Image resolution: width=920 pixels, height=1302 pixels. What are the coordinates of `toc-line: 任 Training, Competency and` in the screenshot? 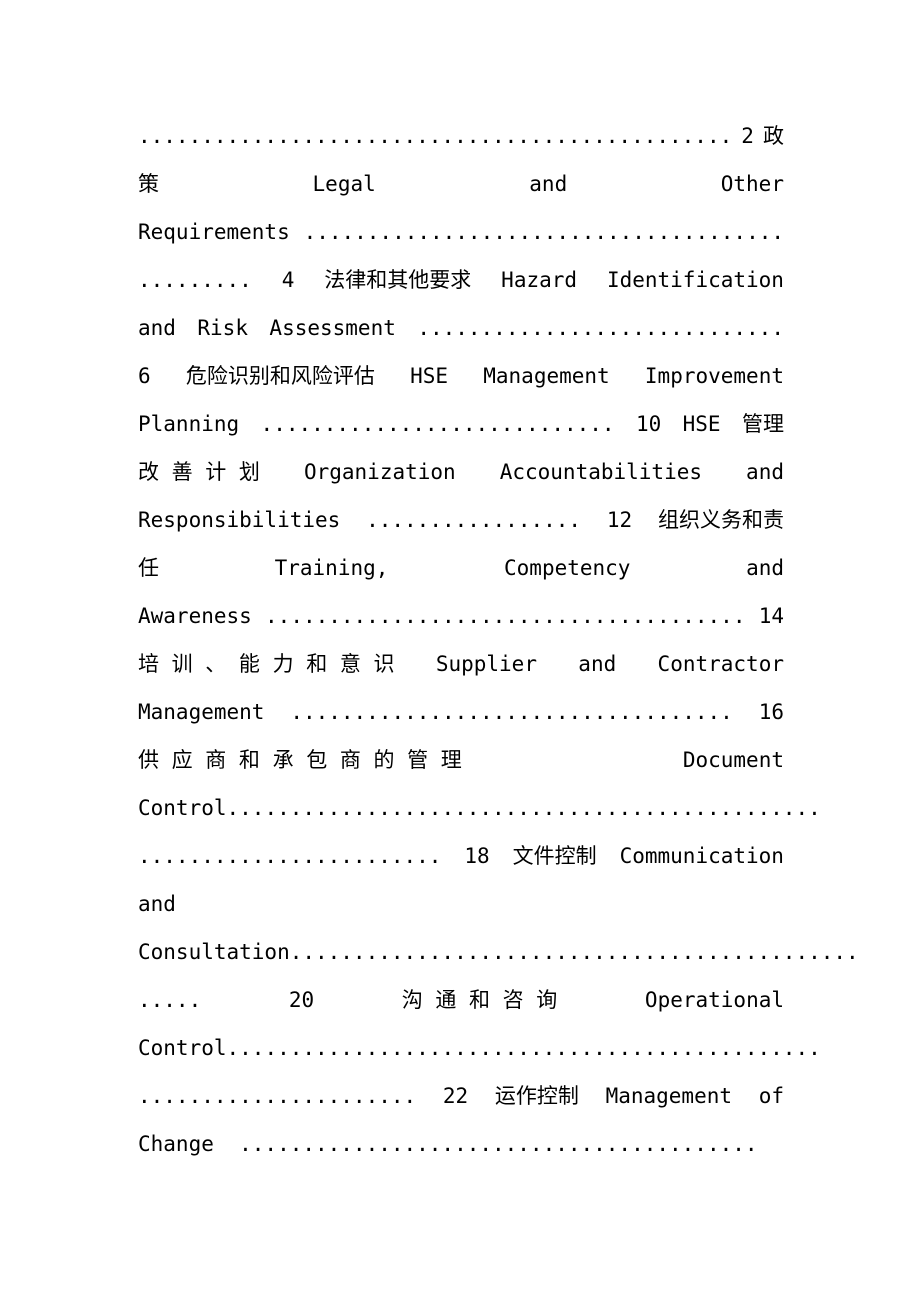 It's located at (461, 568).